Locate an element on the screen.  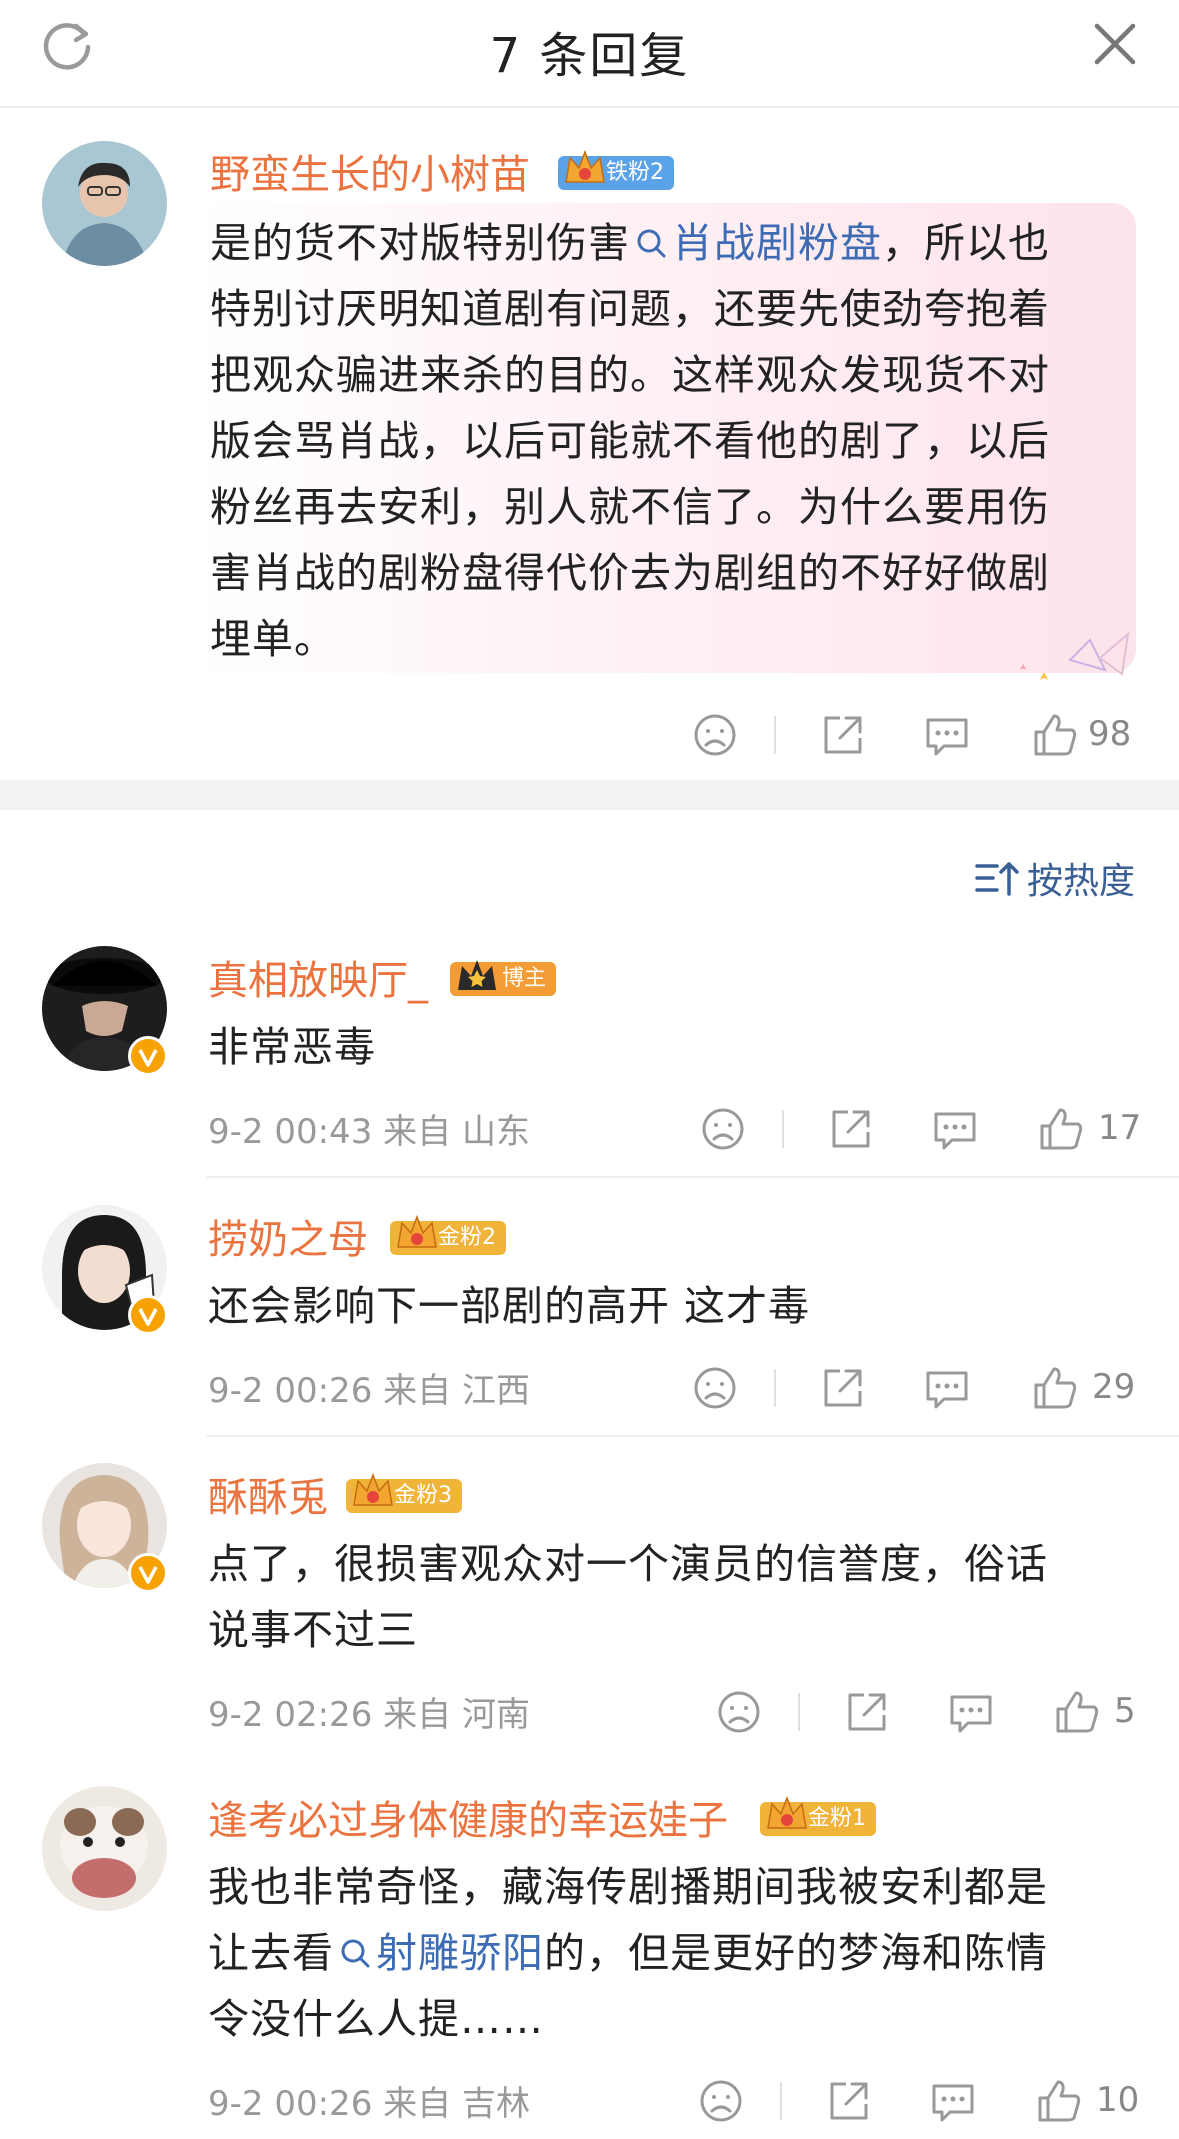
reply-text: 点了，很损害观众对一个演员的信誉度，俗话 说事不过三 is located at coordinates (628, 1597).